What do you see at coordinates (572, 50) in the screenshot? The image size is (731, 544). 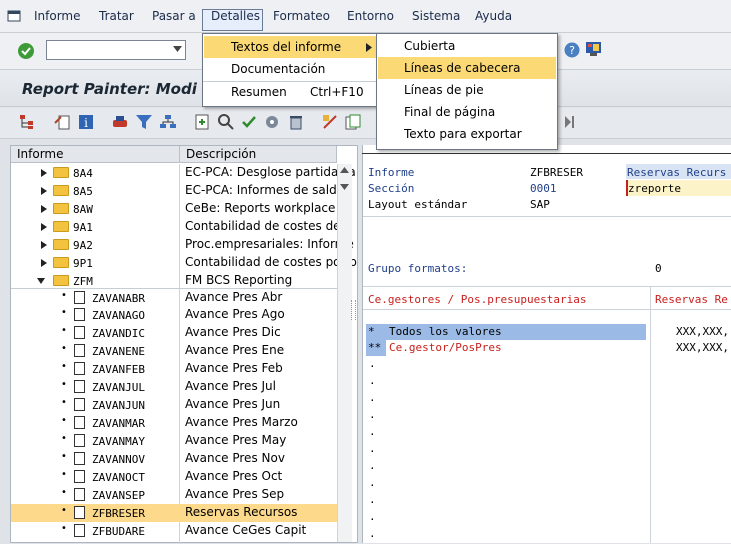 I see `help-icon: ?` at bounding box center [572, 50].